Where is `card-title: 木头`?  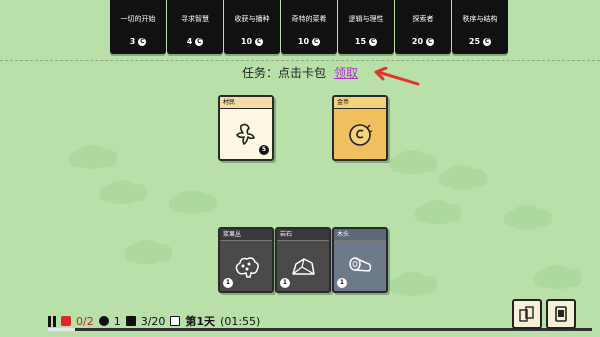
card-title: 木头 is located at coordinates (360, 235).